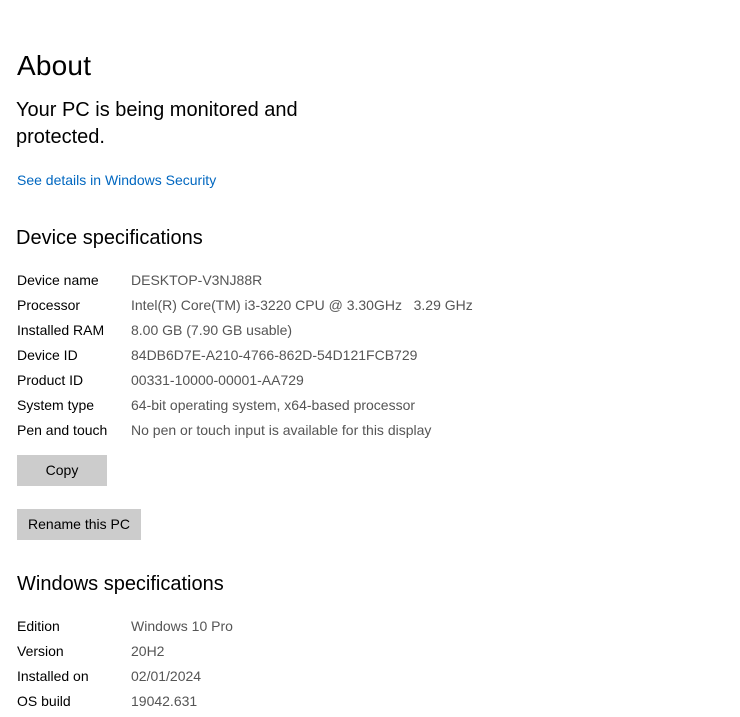 Image resolution: width=740 pixels, height=717 pixels. What do you see at coordinates (47, 355) in the screenshot?
I see `spec-label: Device ID` at bounding box center [47, 355].